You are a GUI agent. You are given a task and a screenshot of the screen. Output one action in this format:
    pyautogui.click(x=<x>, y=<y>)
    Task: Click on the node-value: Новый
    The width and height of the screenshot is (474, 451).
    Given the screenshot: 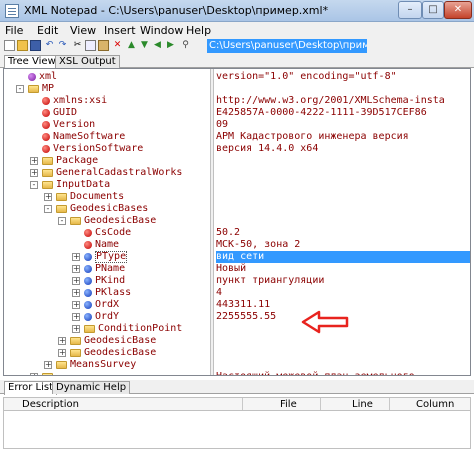 What is the action you would take?
    pyautogui.click(x=343, y=269)
    